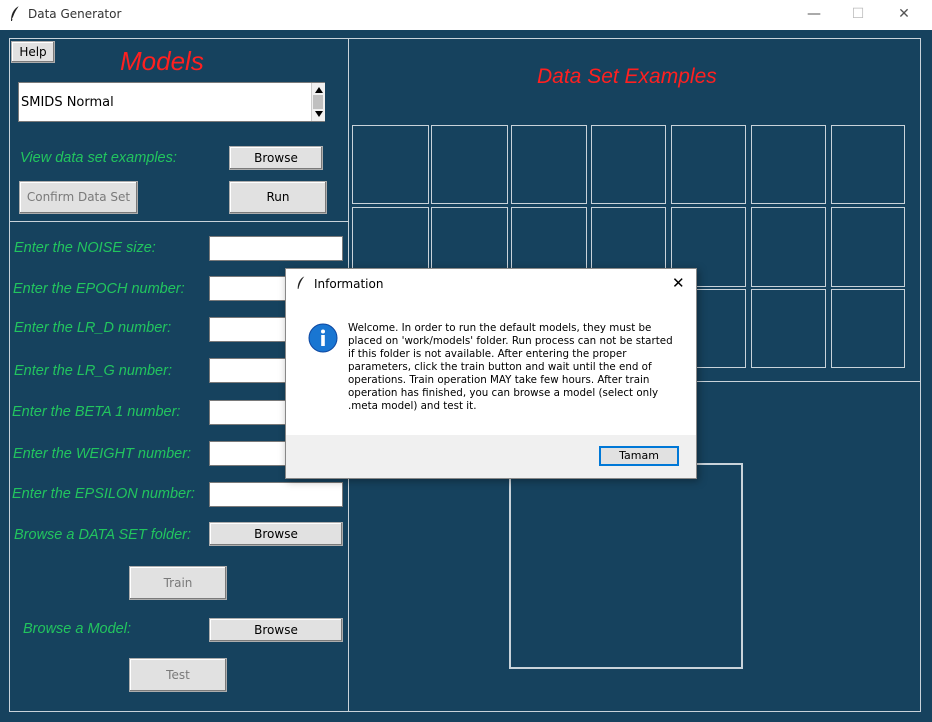  I want to click on dialog-title: Information, so click(349, 284).